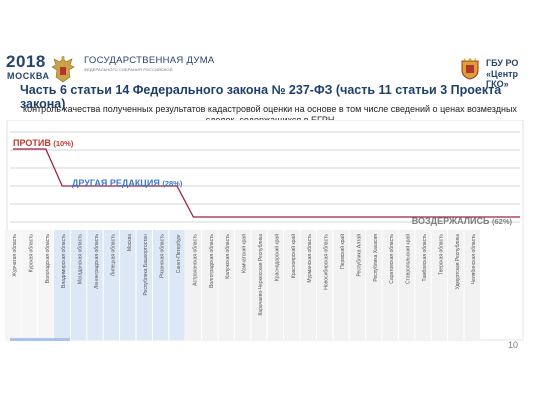 The width and height of the screenshot is (540, 405). I want to click on region-label: Республика Алтай, so click(358, 255).